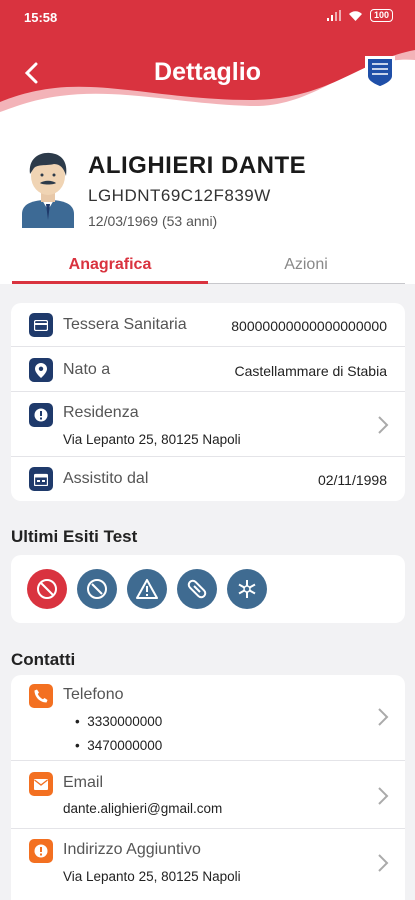 The height and width of the screenshot is (900, 415). What do you see at coordinates (101, 412) in the screenshot?
I see `residenza-label: Residenza` at bounding box center [101, 412].